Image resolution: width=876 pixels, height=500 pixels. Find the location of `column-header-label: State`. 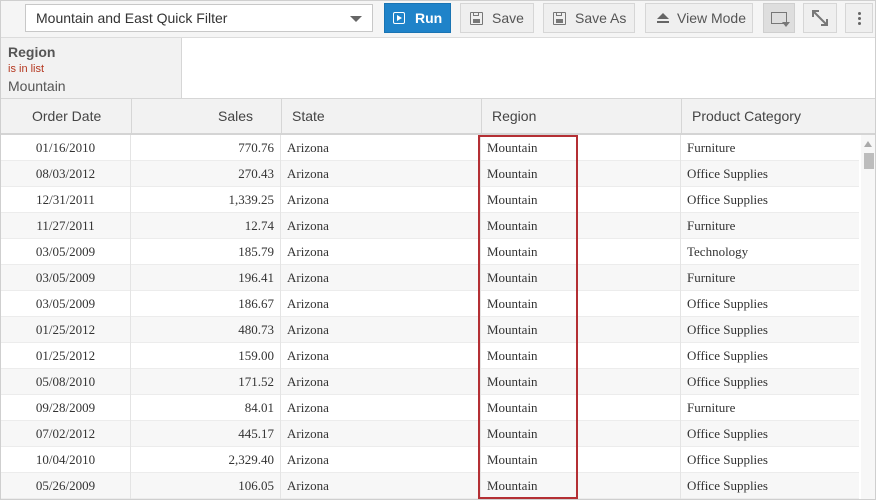

column-header-label: State is located at coordinates (308, 116).